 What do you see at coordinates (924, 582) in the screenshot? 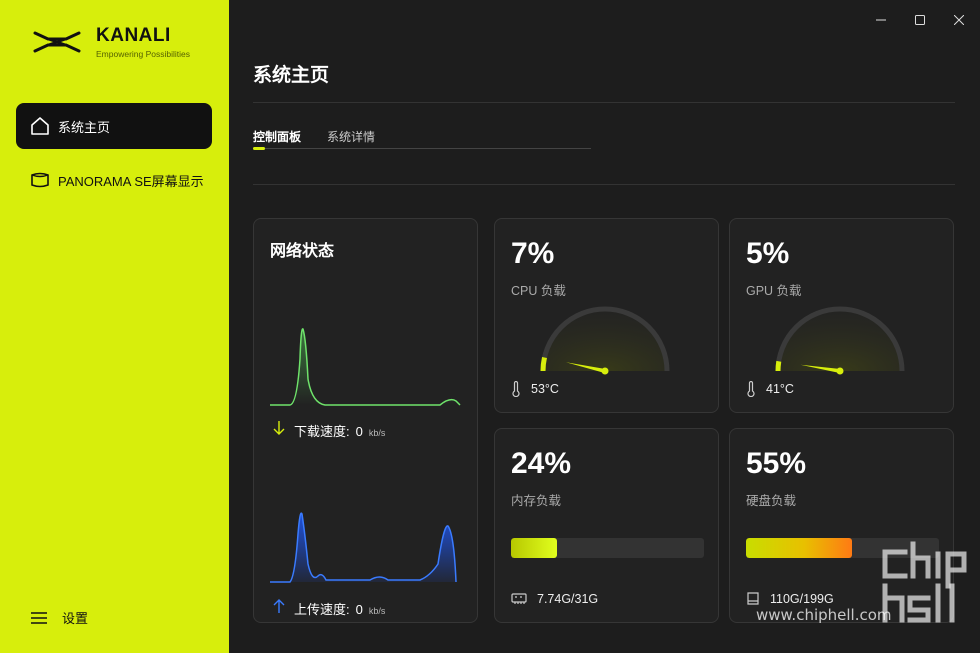
I see `chiphell-logo-icon` at bounding box center [924, 582].